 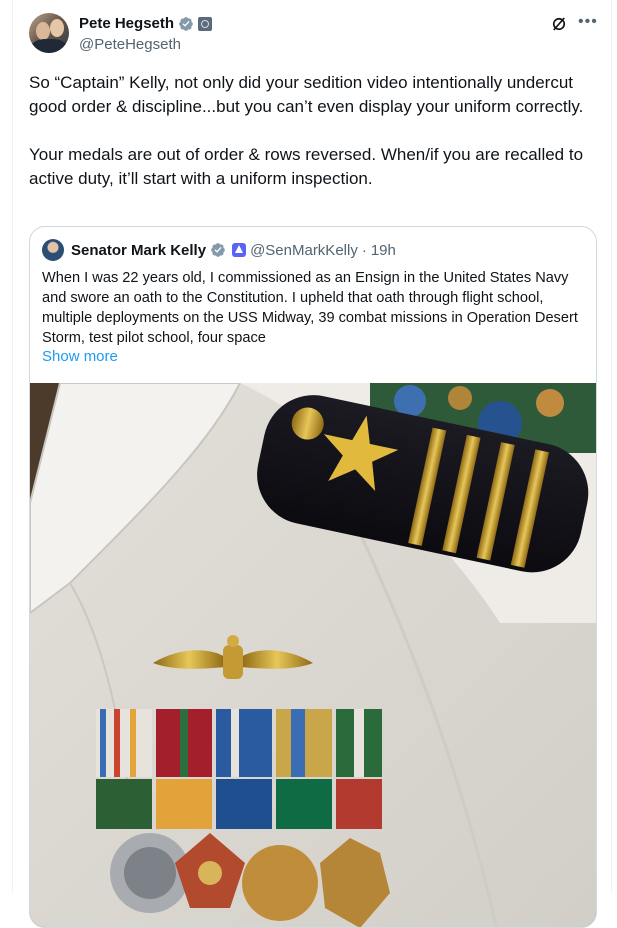 I want to click on quoted-author-name: Senator Mark Kelly, so click(x=138, y=250).